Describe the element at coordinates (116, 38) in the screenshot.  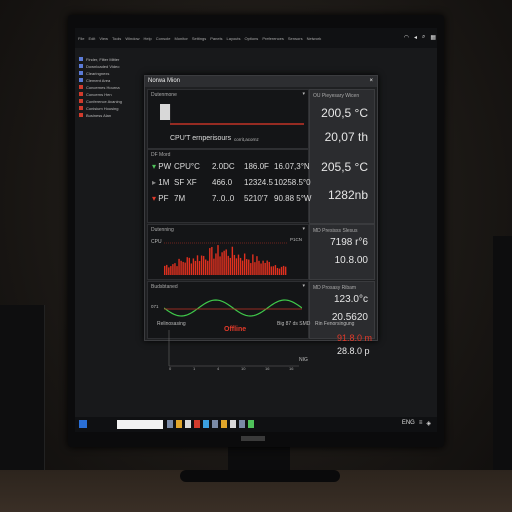
I see `menu-item: Tools` at that location.